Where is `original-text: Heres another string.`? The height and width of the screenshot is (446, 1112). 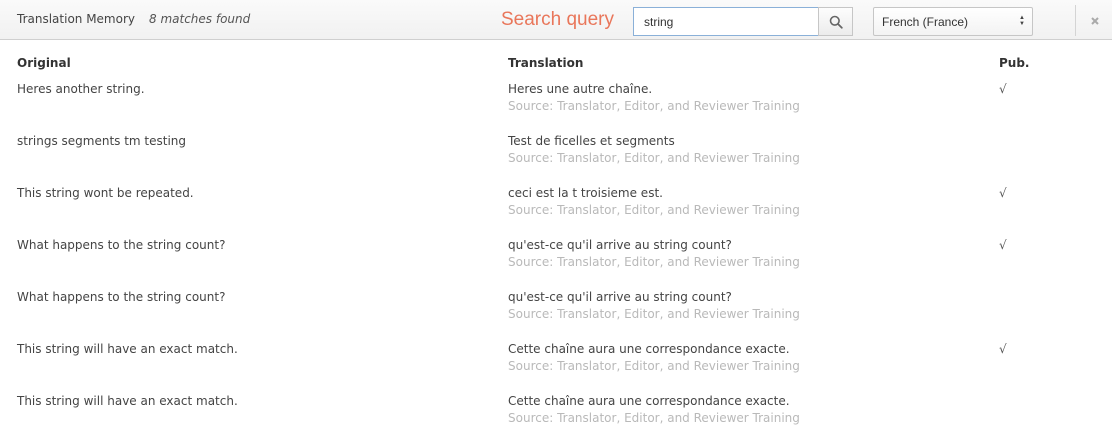
original-text: Heres another string. is located at coordinates (81, 89).